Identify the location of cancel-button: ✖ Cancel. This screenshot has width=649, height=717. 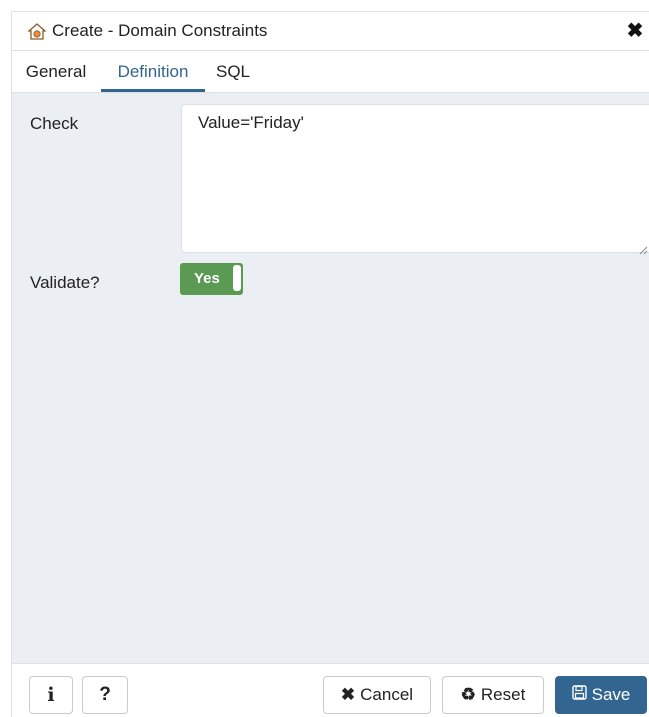
(377, 695).